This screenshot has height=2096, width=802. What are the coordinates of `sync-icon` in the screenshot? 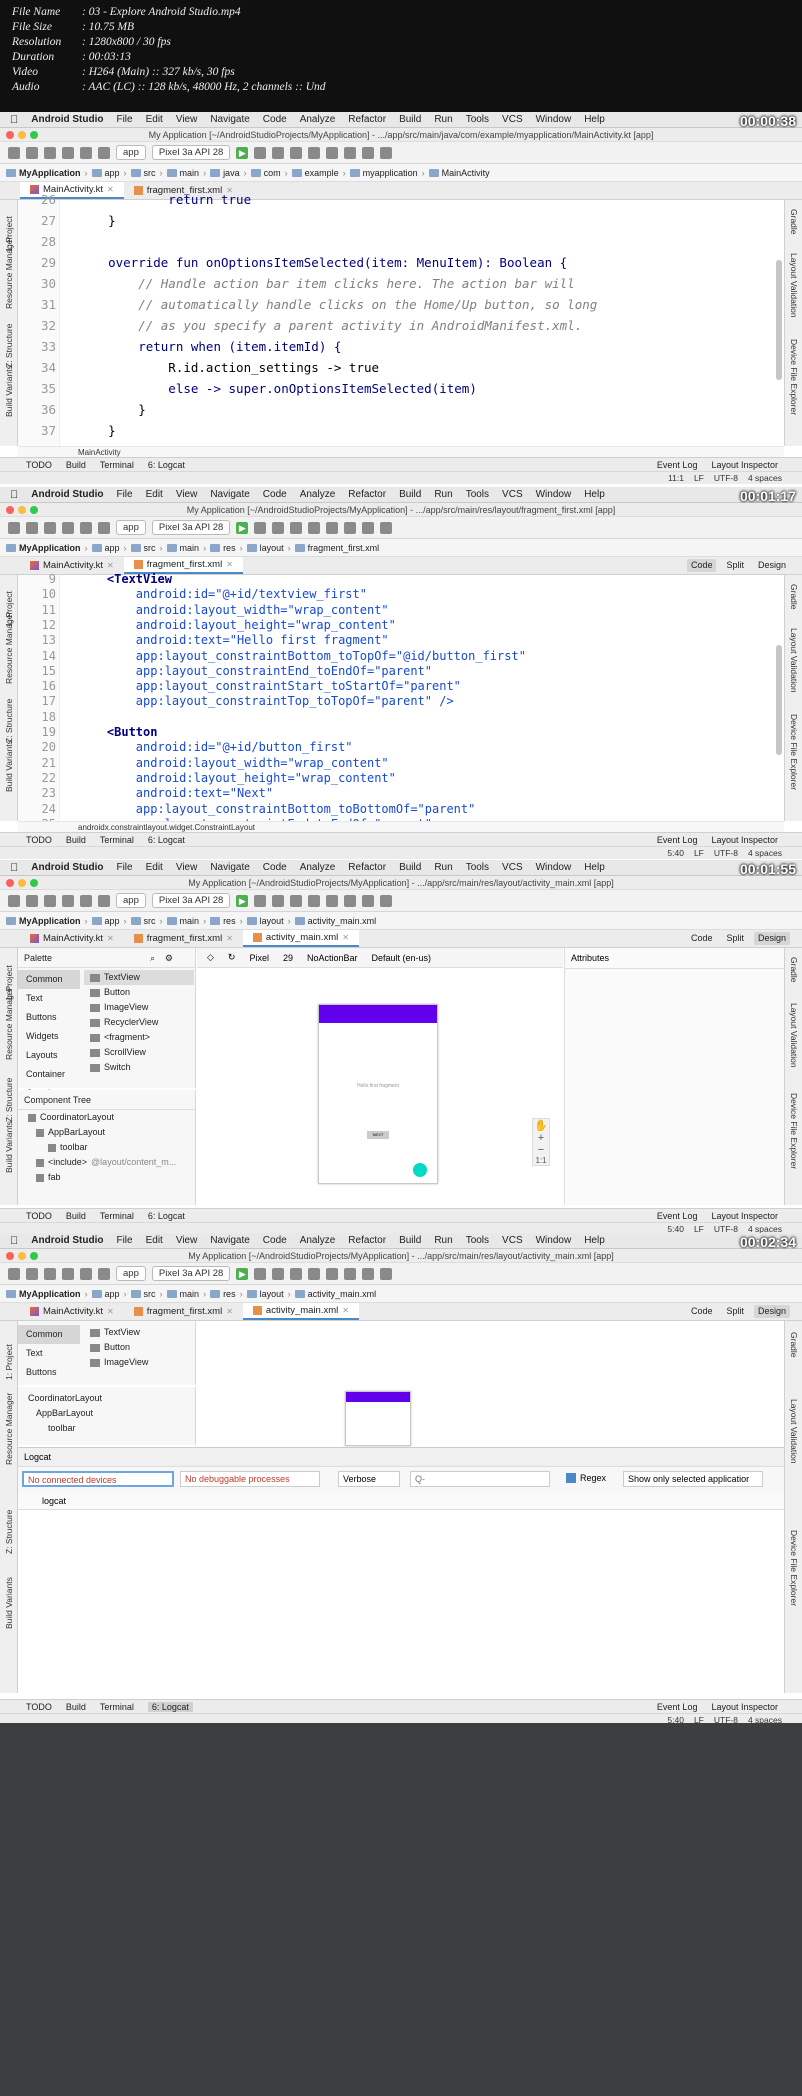 It's located at (50, 900).